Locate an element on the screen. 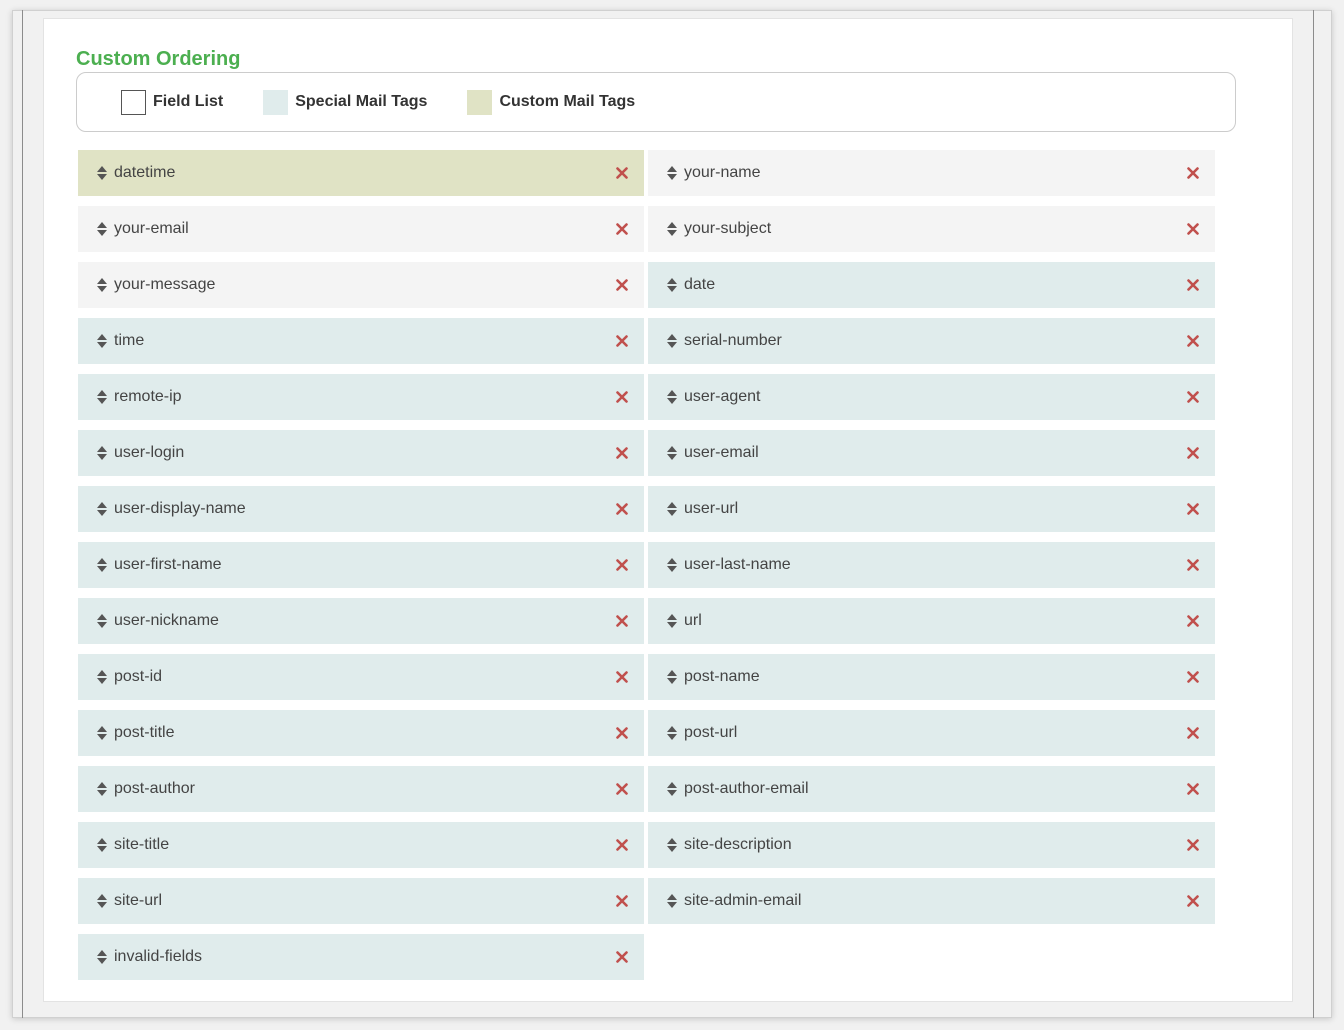  sortable-tag-item: user-nickname is located at coordinates (361, 621).